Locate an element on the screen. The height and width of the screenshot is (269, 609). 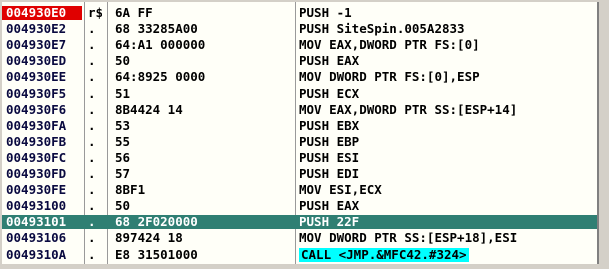
address-cell: 004930F6 is located at coordinates (36, 109).